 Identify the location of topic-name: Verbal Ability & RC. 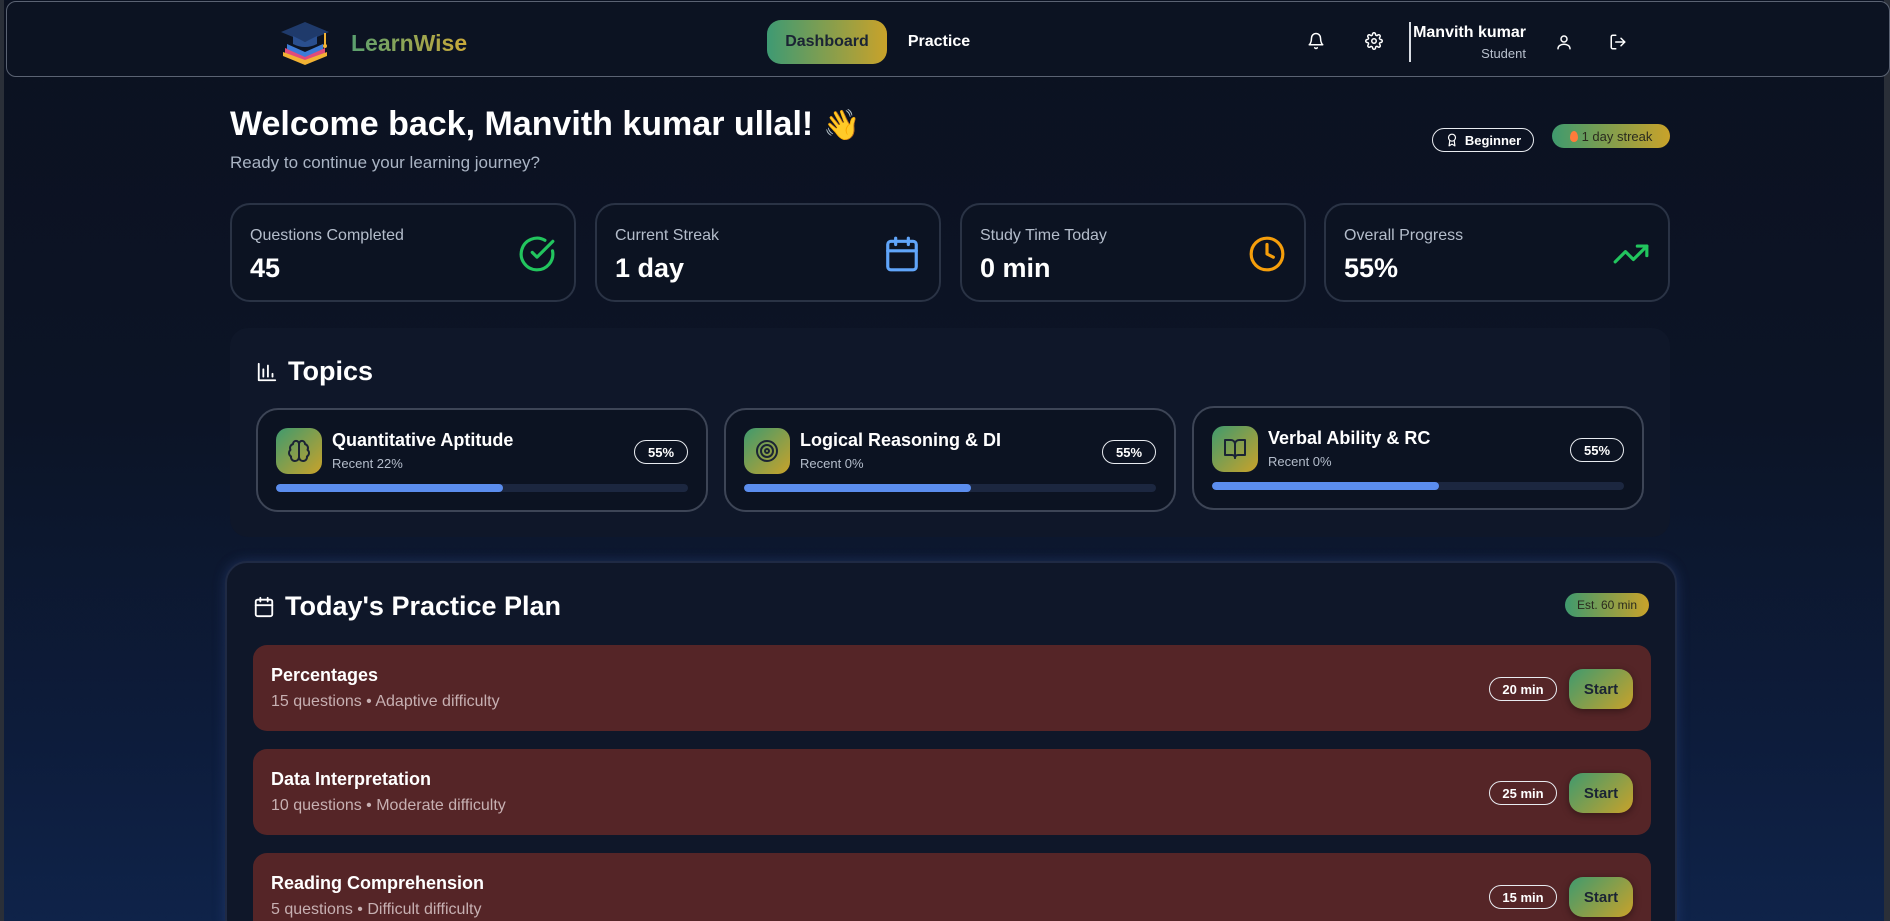
(1349, 438).